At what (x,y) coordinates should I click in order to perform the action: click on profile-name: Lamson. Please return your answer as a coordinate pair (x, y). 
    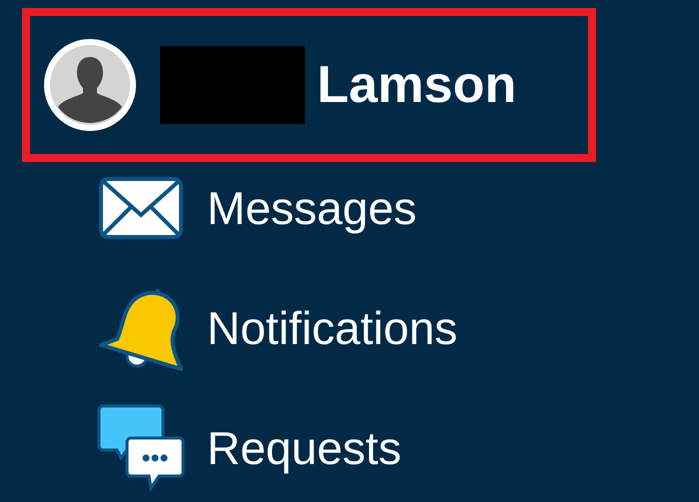
    Looking at the image, I should click on (416, 85).